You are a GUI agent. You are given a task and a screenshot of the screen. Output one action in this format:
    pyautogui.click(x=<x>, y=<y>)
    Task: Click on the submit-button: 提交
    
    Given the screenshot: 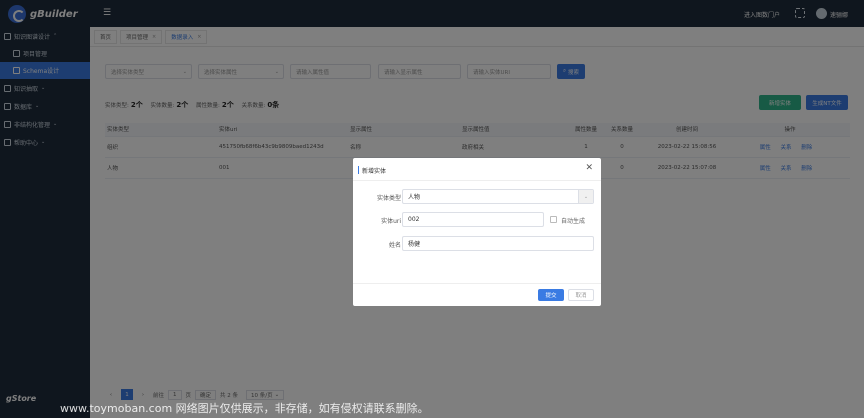 What is the action you would take?
    pyautogui.click(x=551, y=295)
    